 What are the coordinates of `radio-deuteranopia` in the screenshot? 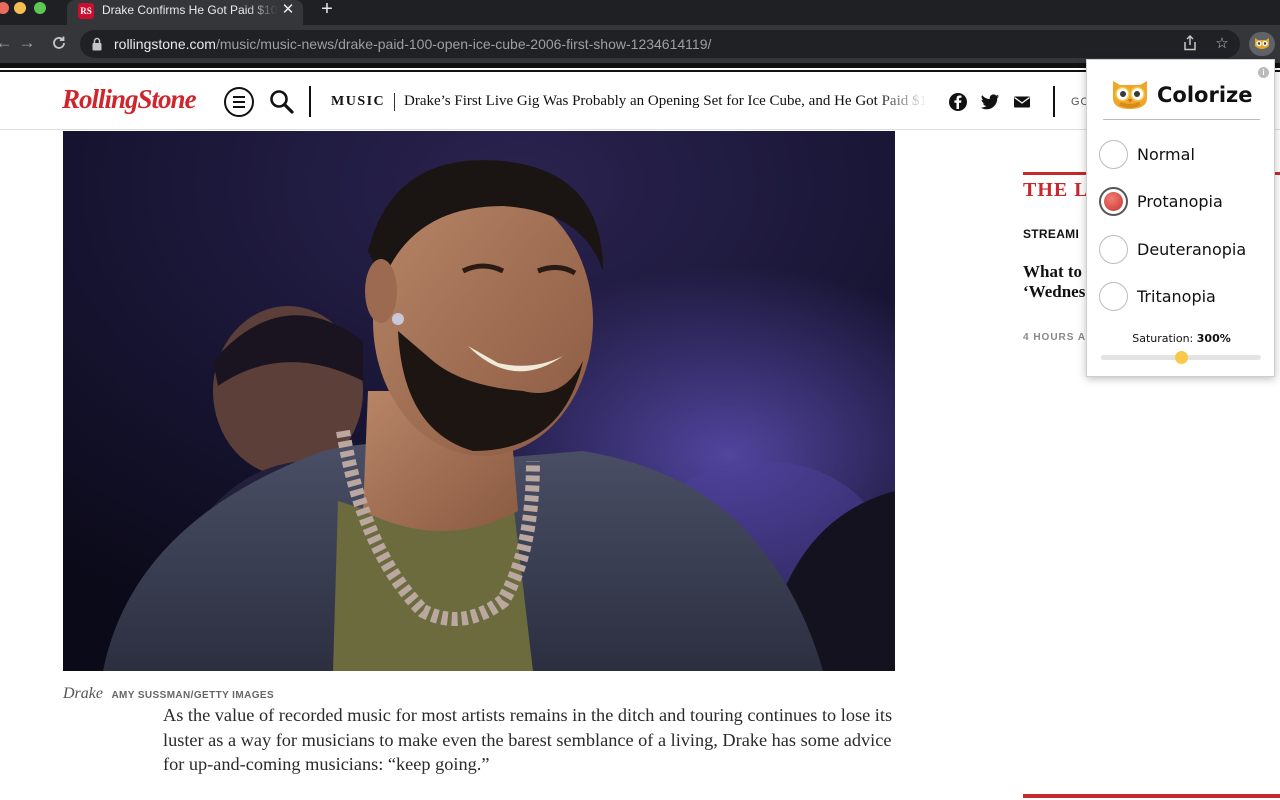 It's located at (1113, 249).